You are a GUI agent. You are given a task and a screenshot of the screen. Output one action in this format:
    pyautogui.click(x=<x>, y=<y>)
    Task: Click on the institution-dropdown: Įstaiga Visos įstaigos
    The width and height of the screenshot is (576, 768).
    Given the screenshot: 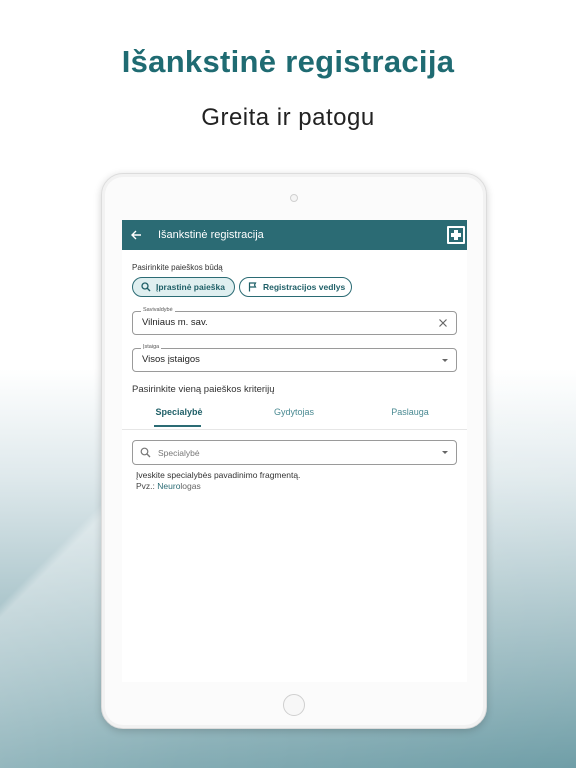 What is the action you would take?
    pyautogui.click(x=294, y=358)
    